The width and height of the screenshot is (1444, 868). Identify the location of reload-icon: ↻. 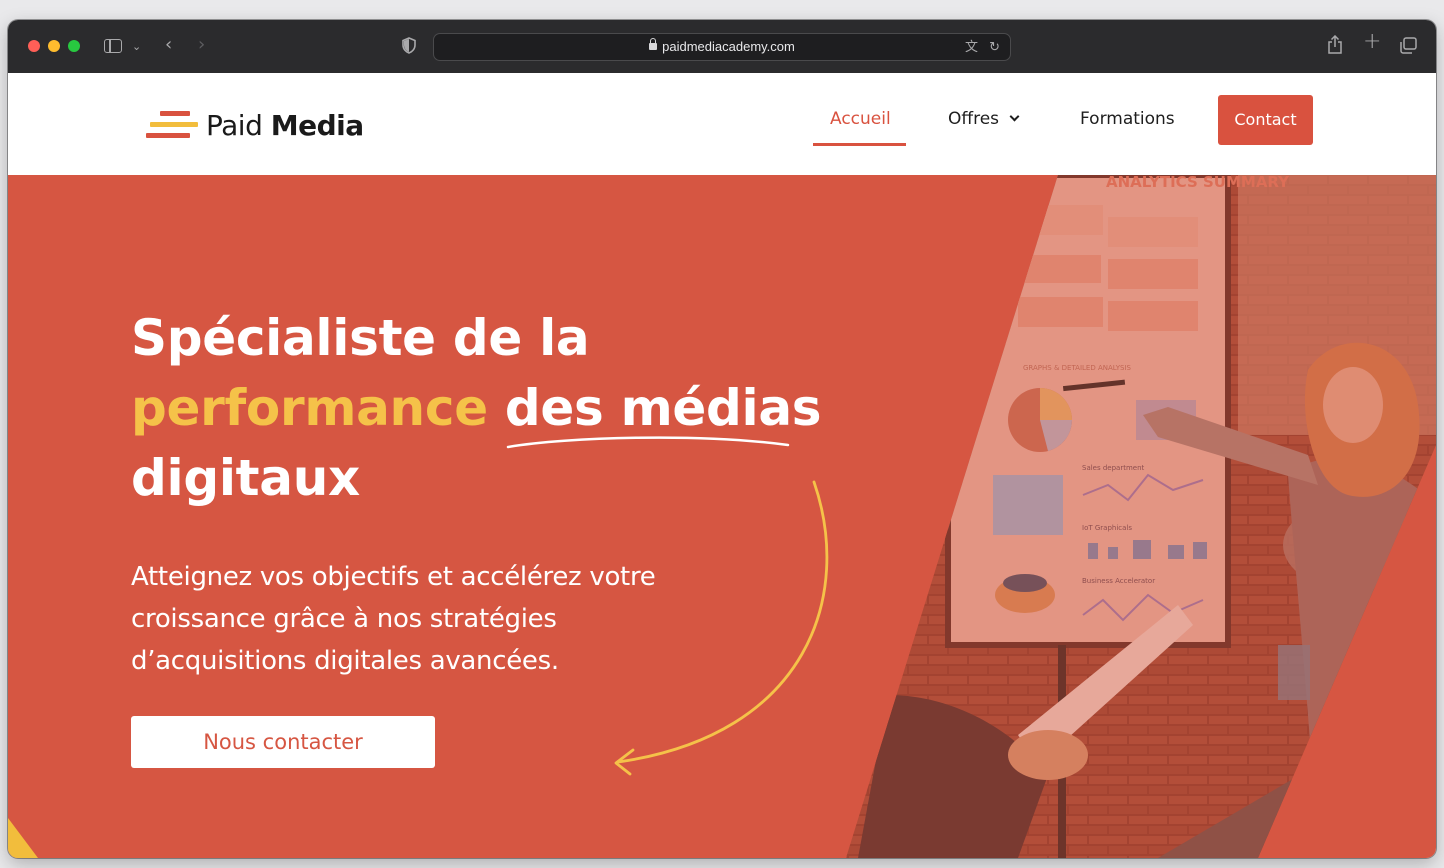
(994, 47).